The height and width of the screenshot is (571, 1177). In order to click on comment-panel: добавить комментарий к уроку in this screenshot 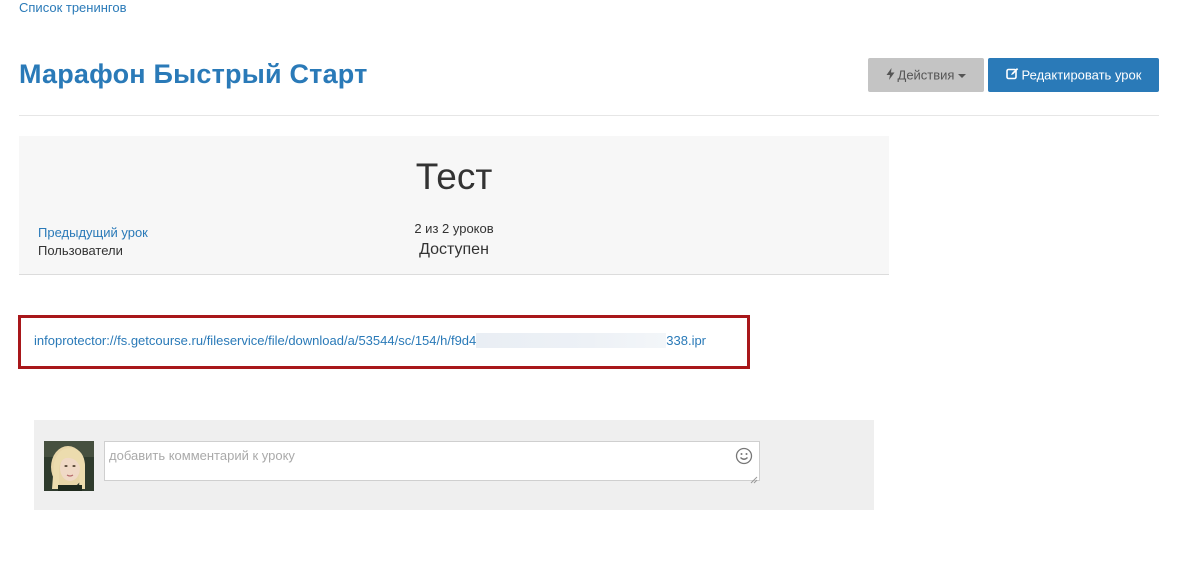, I will do `click(454, 465)`.